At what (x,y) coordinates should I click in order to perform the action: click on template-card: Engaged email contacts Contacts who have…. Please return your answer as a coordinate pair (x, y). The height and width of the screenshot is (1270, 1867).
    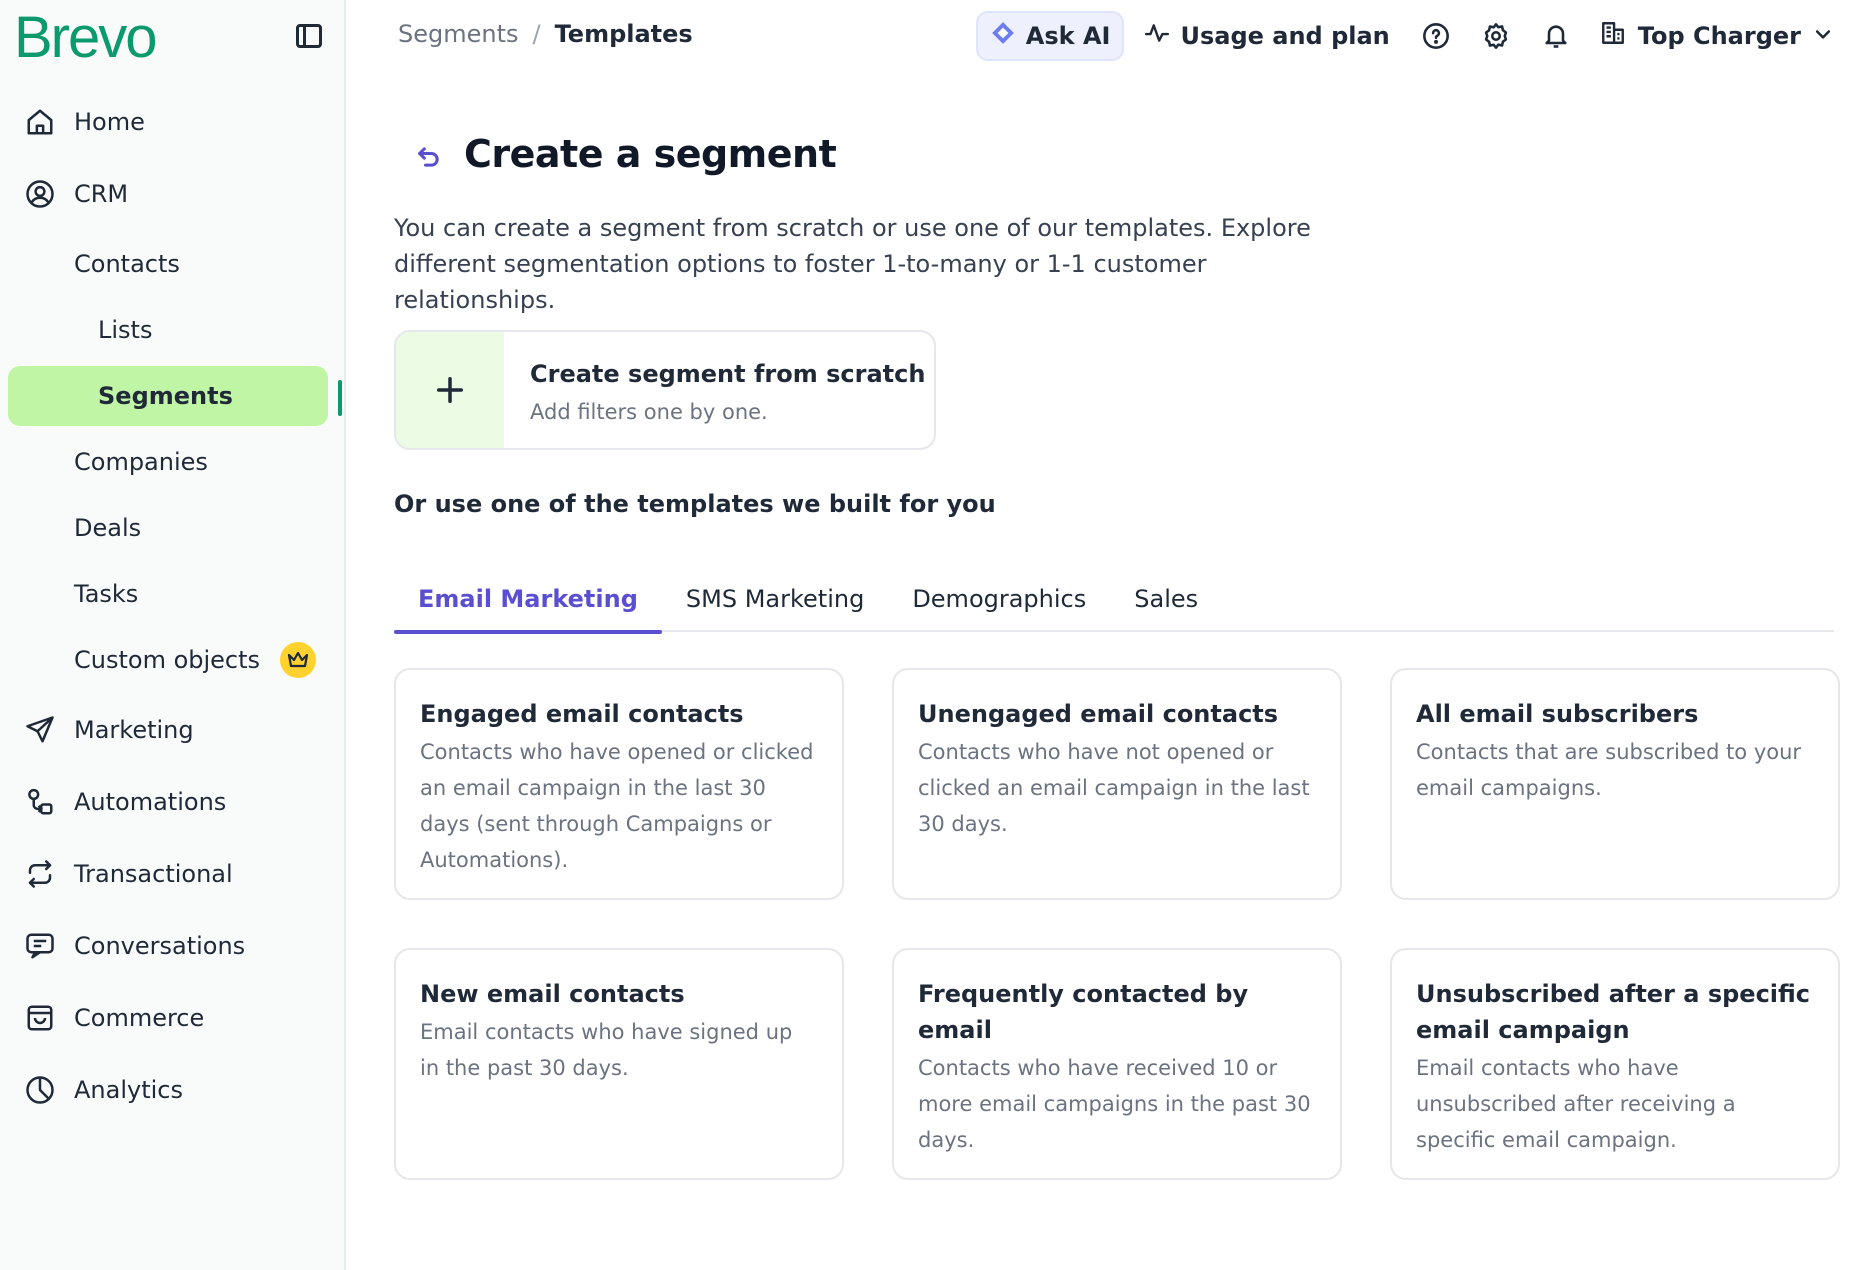
    Looking at the image, I should click on (619, 784).